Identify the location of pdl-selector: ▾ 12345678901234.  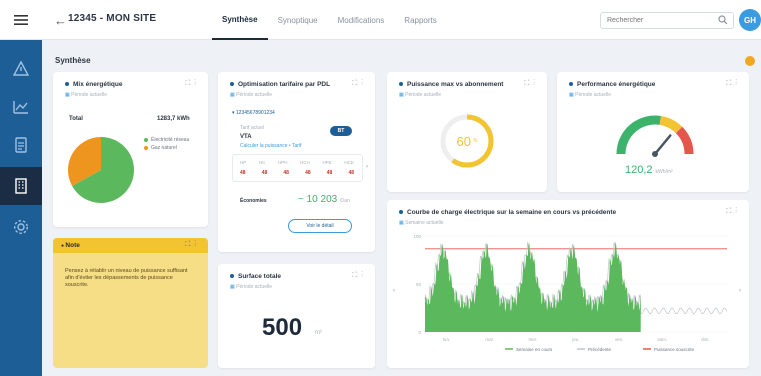
(253, 113).